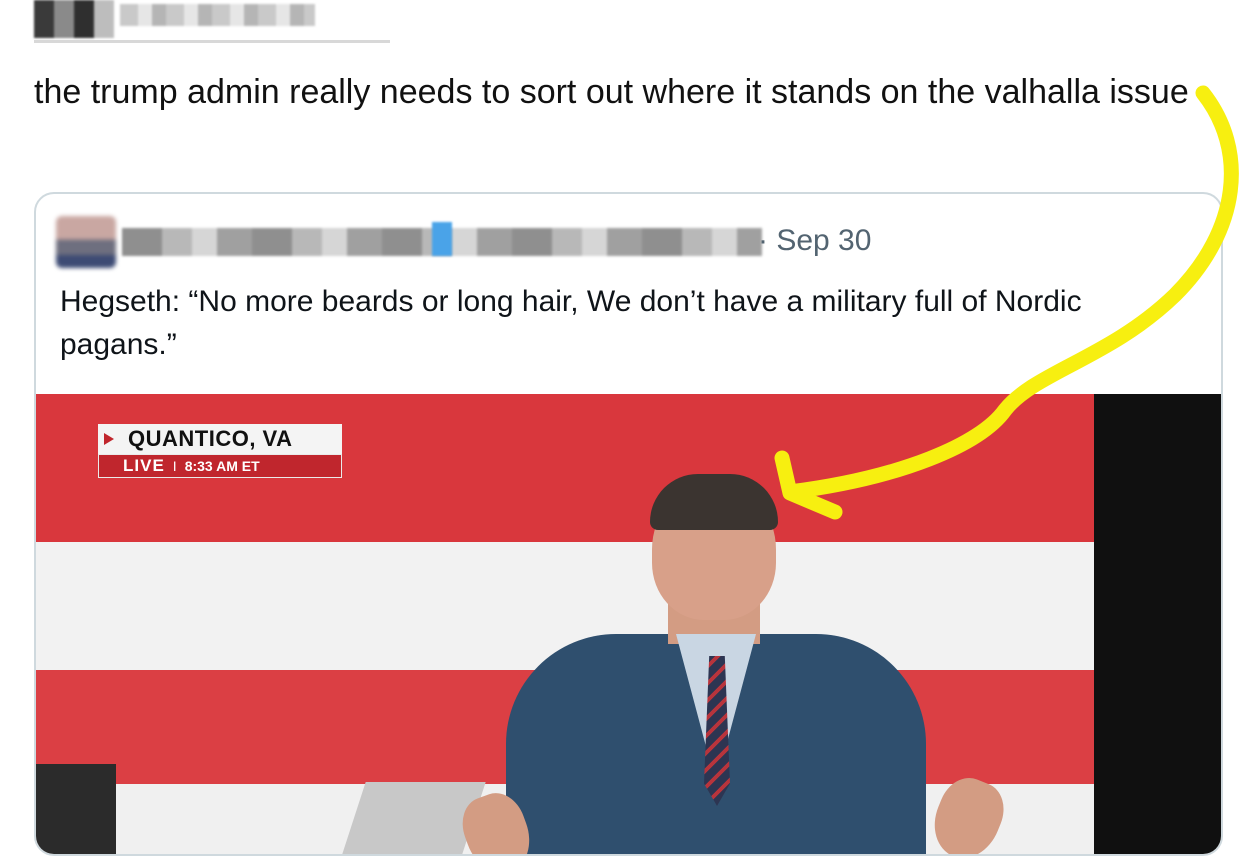 The image size is (1250, 856). Describe the element at coordinates (606, 242) in the screenshot. I see `quoted-tweet-header: · Sep 30` at that location.